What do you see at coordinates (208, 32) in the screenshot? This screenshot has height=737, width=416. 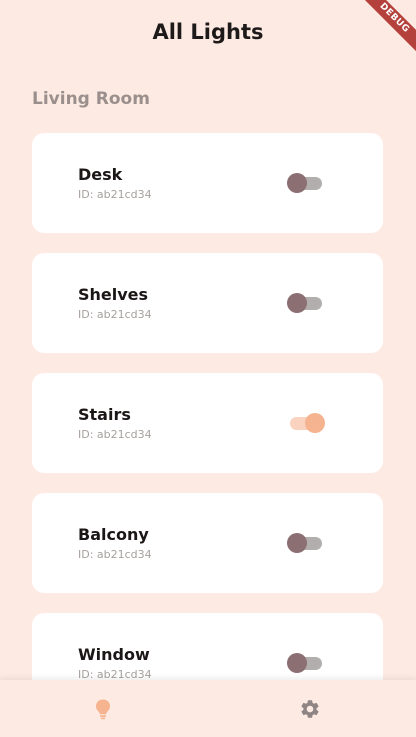 I see `page-title: All Lights` at bounding box center [208, 32].